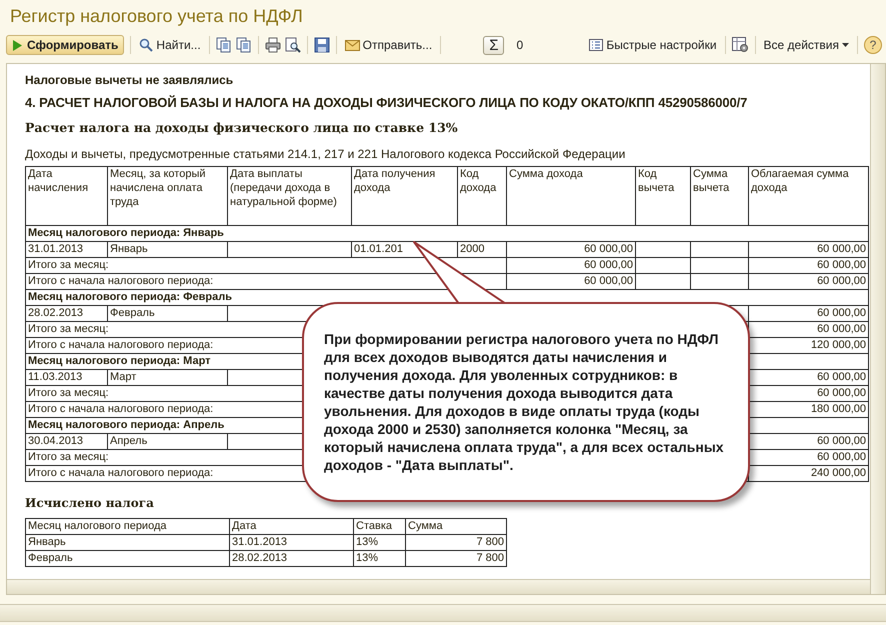 This screenshot has width=886, height=625. I want to click on column-header: Дата получения дохода, so click(405, 196).